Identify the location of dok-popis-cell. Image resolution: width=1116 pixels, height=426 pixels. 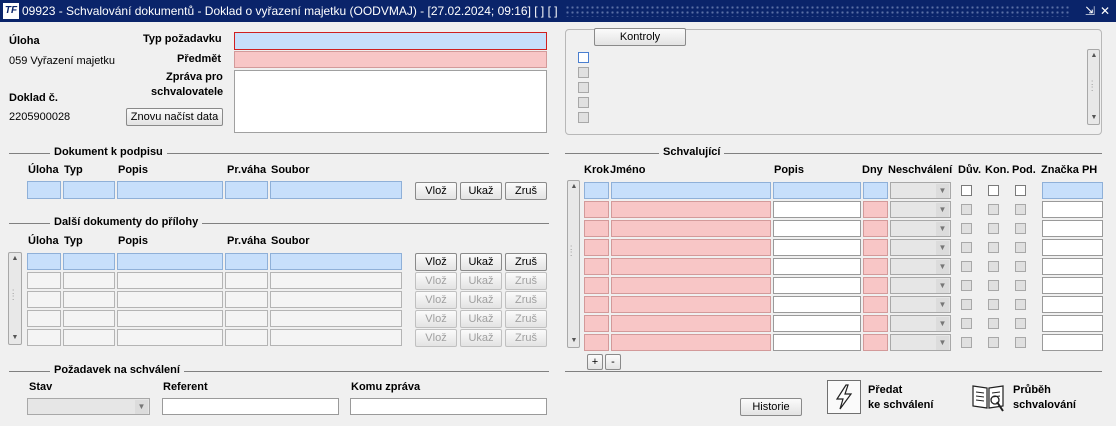
(170, 190).